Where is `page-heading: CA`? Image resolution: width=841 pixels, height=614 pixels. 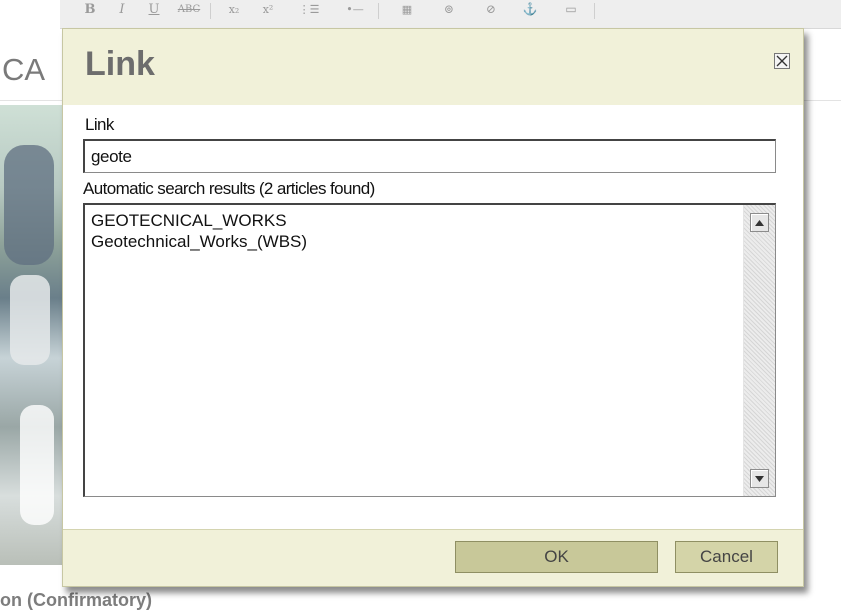 page-heading: CA is located at coordinates (24, 69).